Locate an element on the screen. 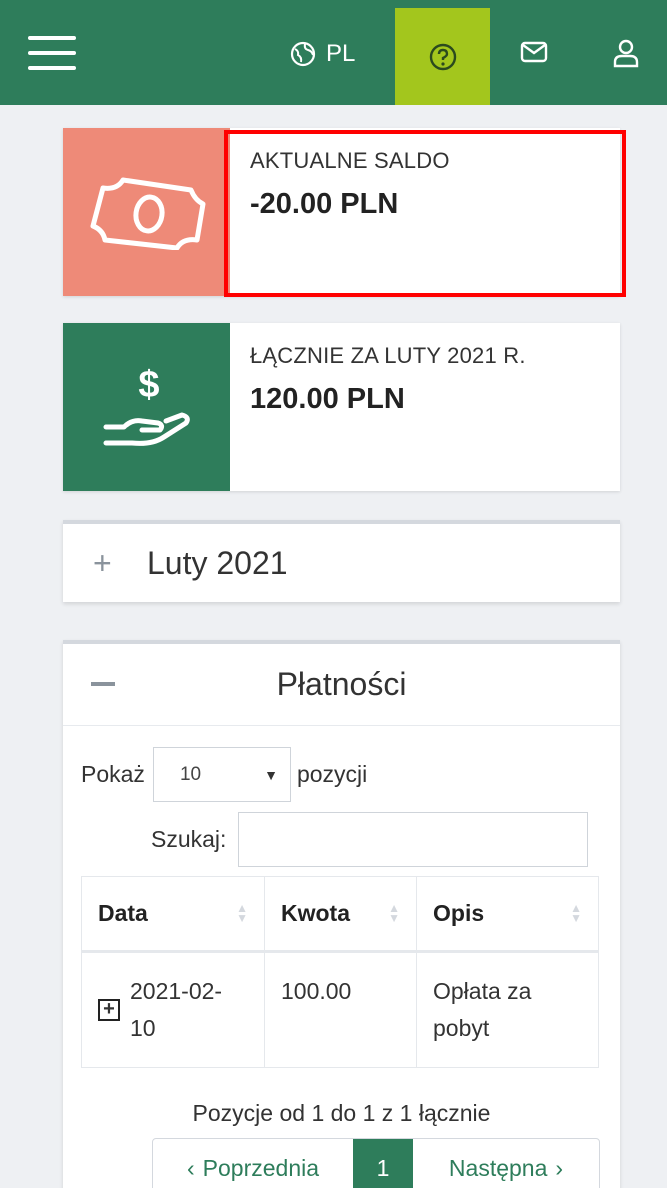 This screenshot has width=667, height=1188. monthly-icon-tile: $ is located at coordinates (146, 407).